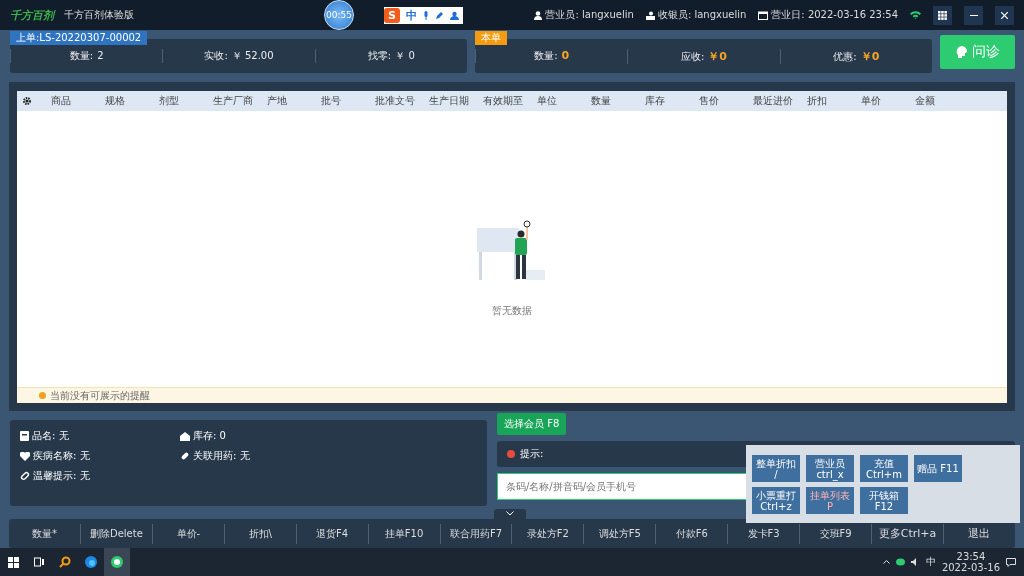 The width and height of the screenshot is (1024, 576). I want to click on column-header: 生产厂商, so click(233, 101).